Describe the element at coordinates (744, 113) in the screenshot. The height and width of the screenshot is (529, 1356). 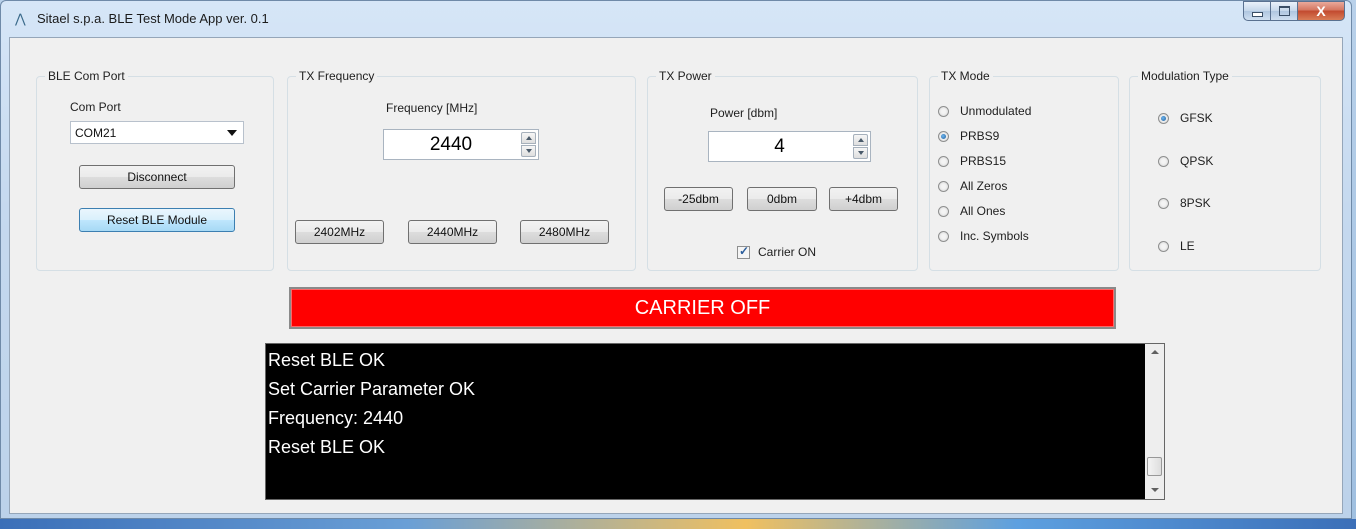
I see `power-label: Power [dbm]` at that location.